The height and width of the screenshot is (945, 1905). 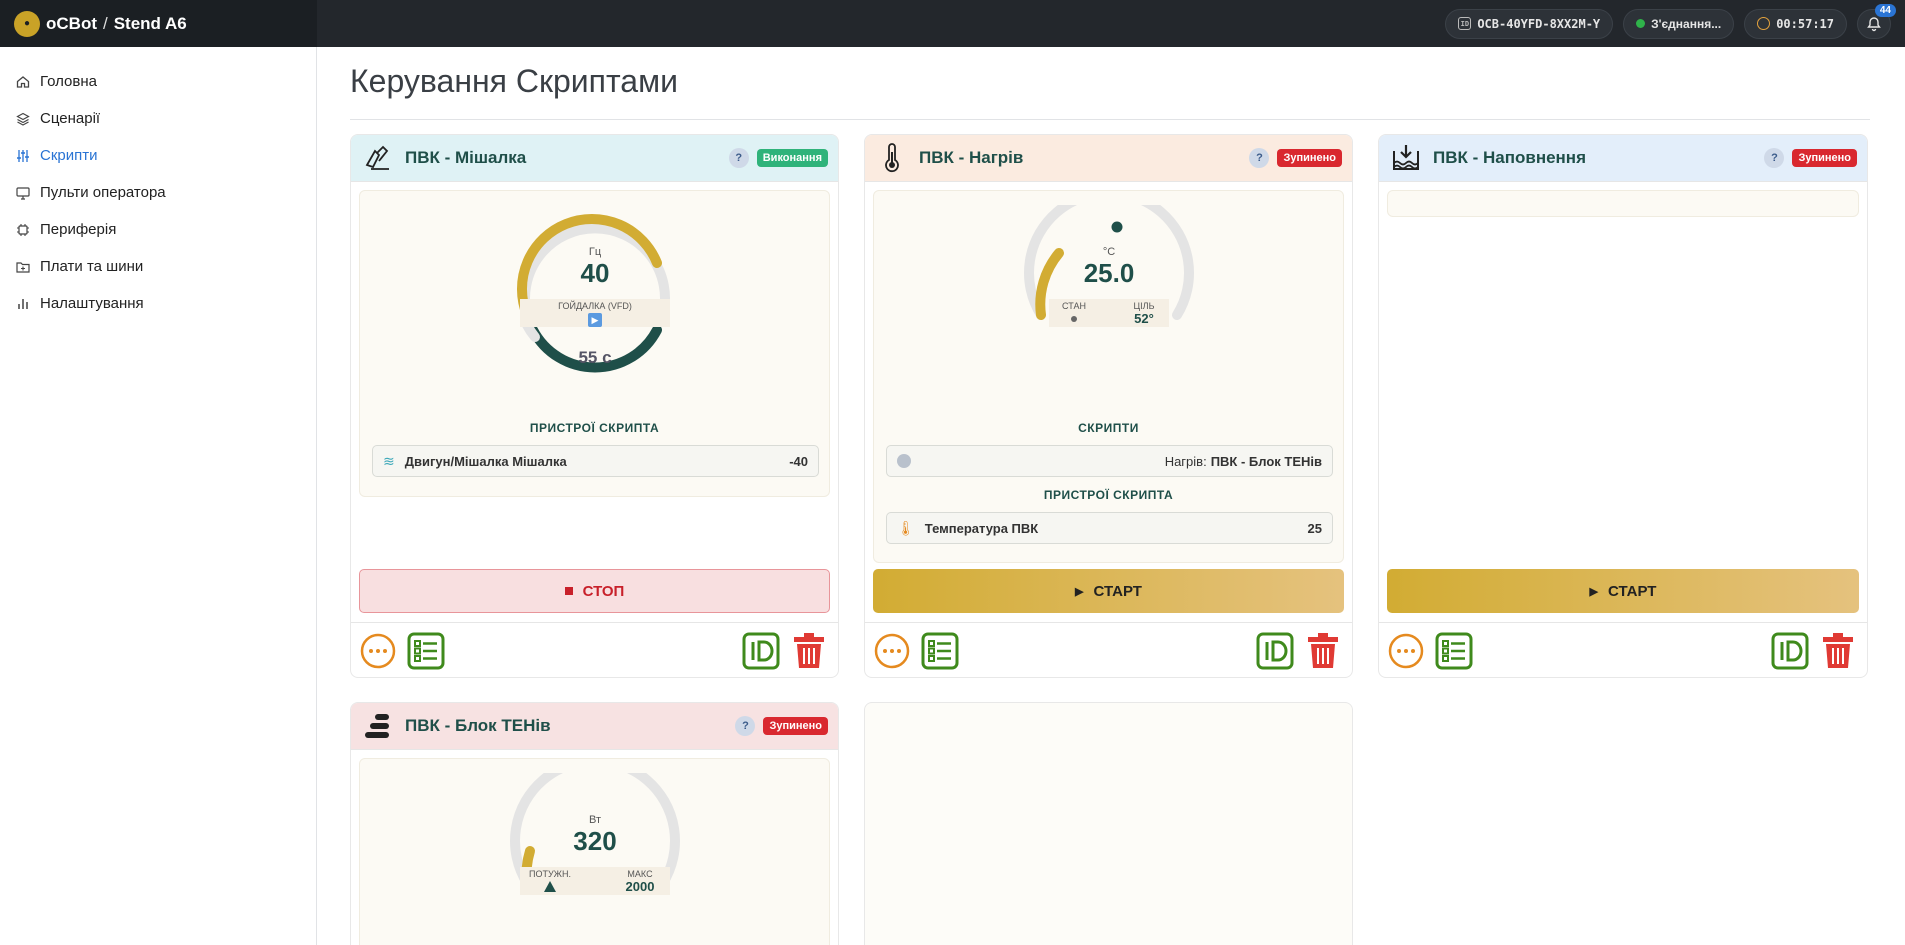 I want to click on stop-label: СТОП, so click(x=603, y=591).